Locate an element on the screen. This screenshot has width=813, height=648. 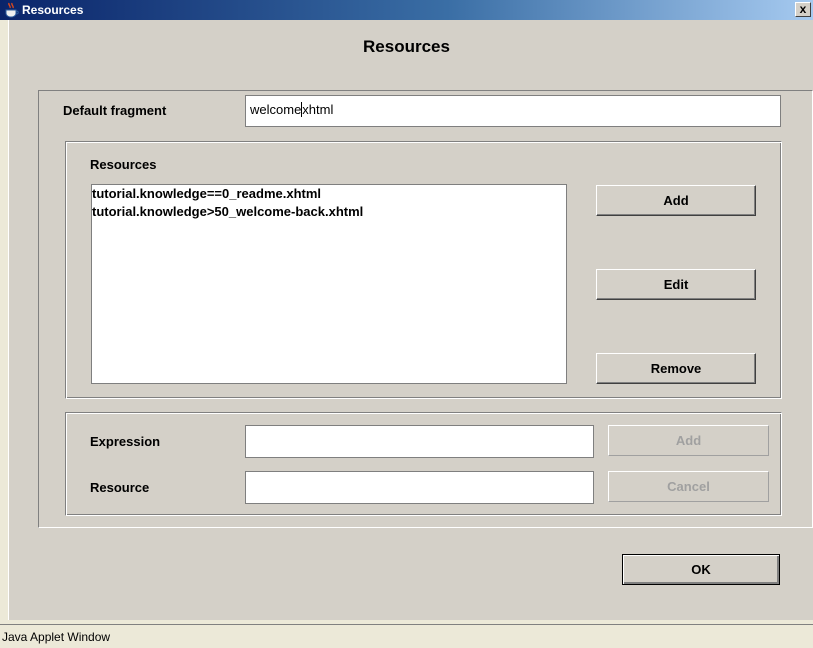
expression-input is located at coordinates (419, 441).